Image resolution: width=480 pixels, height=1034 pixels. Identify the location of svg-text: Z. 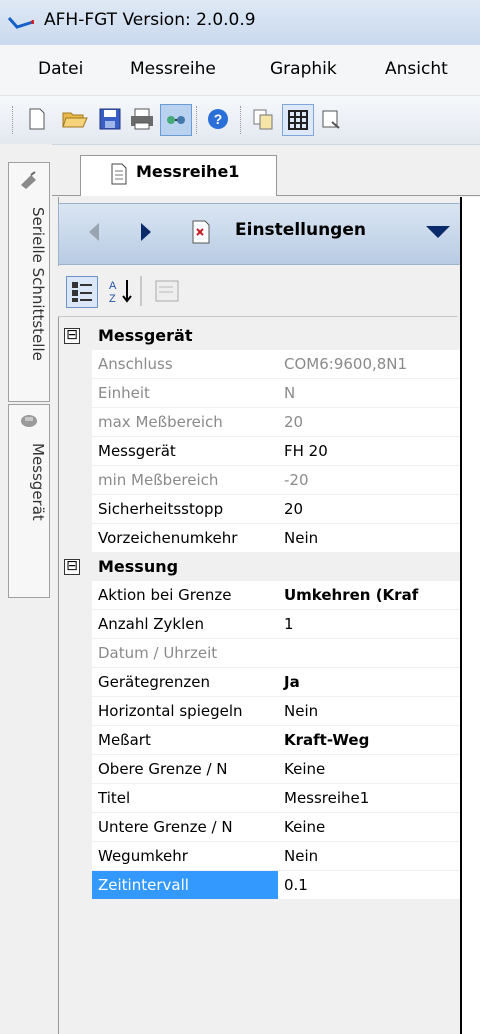
(112, 299).